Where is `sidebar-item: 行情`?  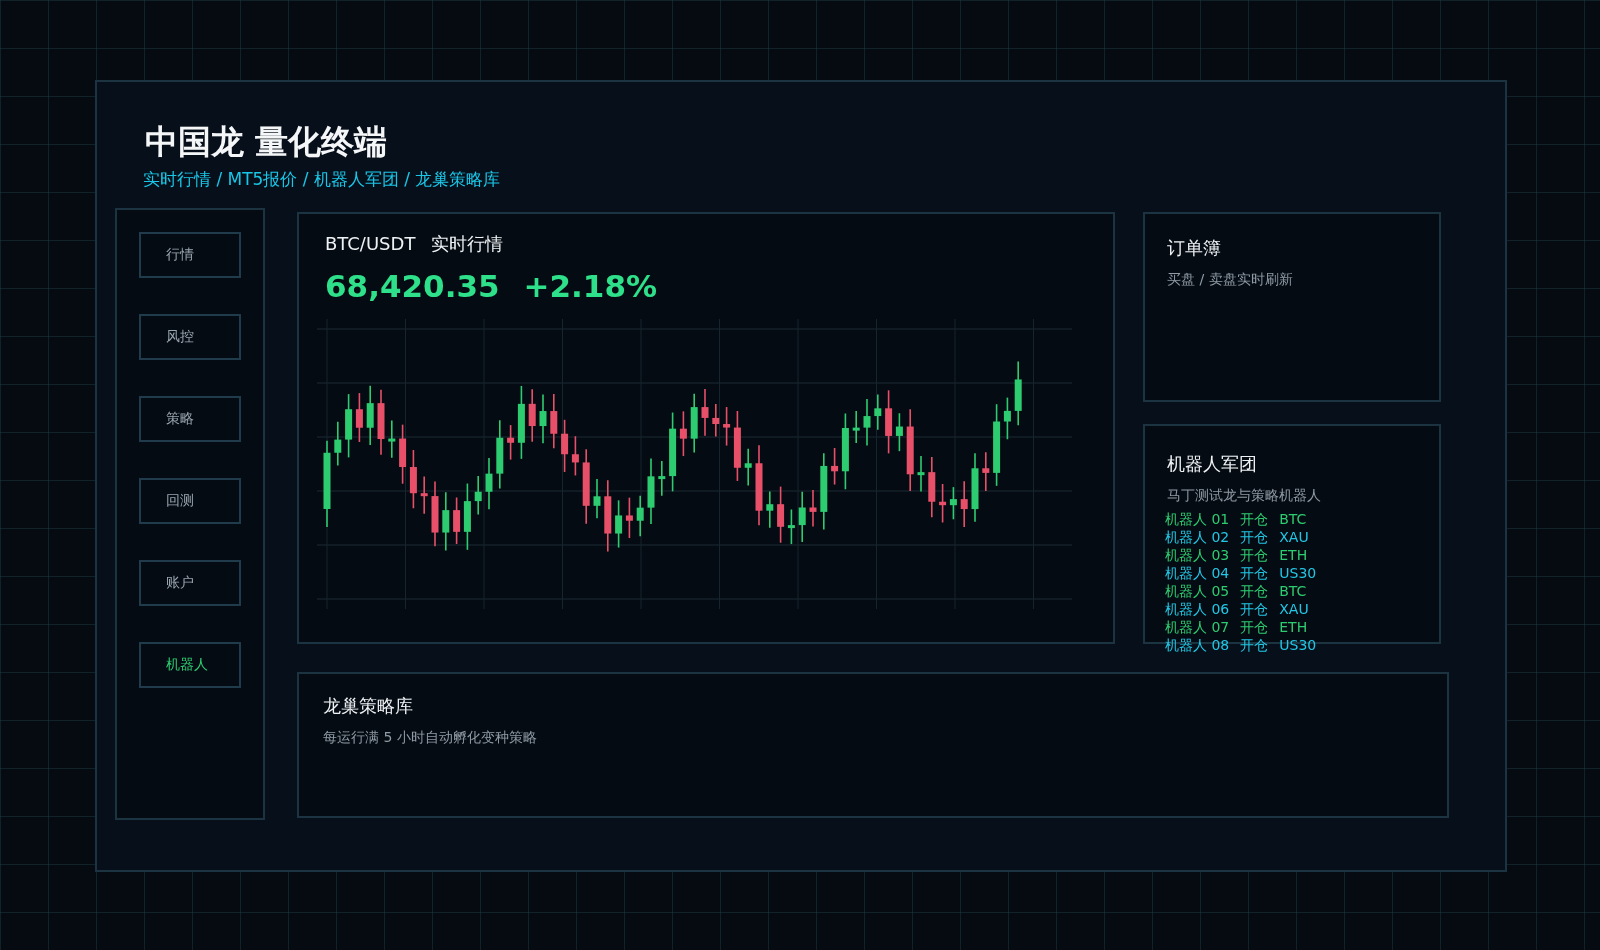 sidebar-item: 行情 is located at coordinates (190, 254).